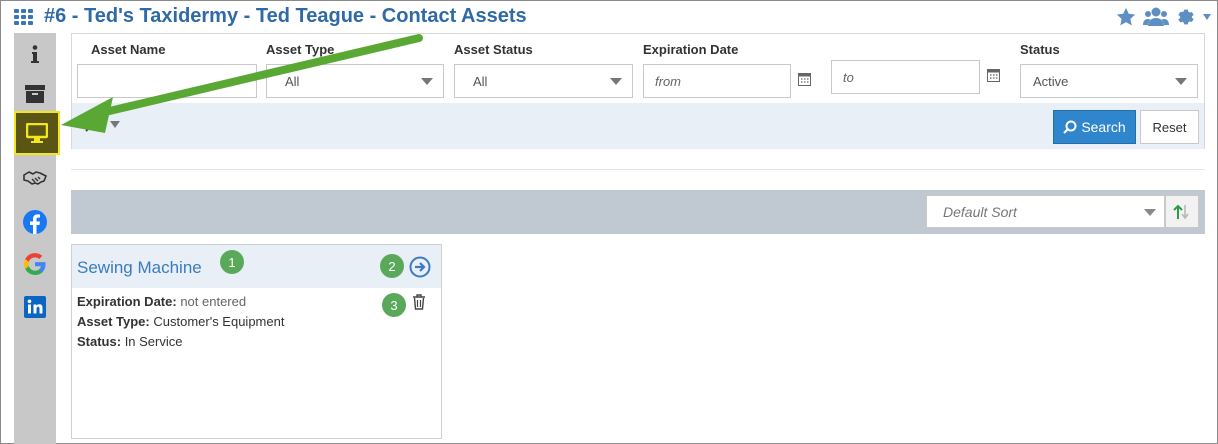 This screenshot has height=444, width=1218. What do you see at coordinates (394, 305) in the screenshot?
I see `callout-badge-3: 3` at bounding box center [394, 305].